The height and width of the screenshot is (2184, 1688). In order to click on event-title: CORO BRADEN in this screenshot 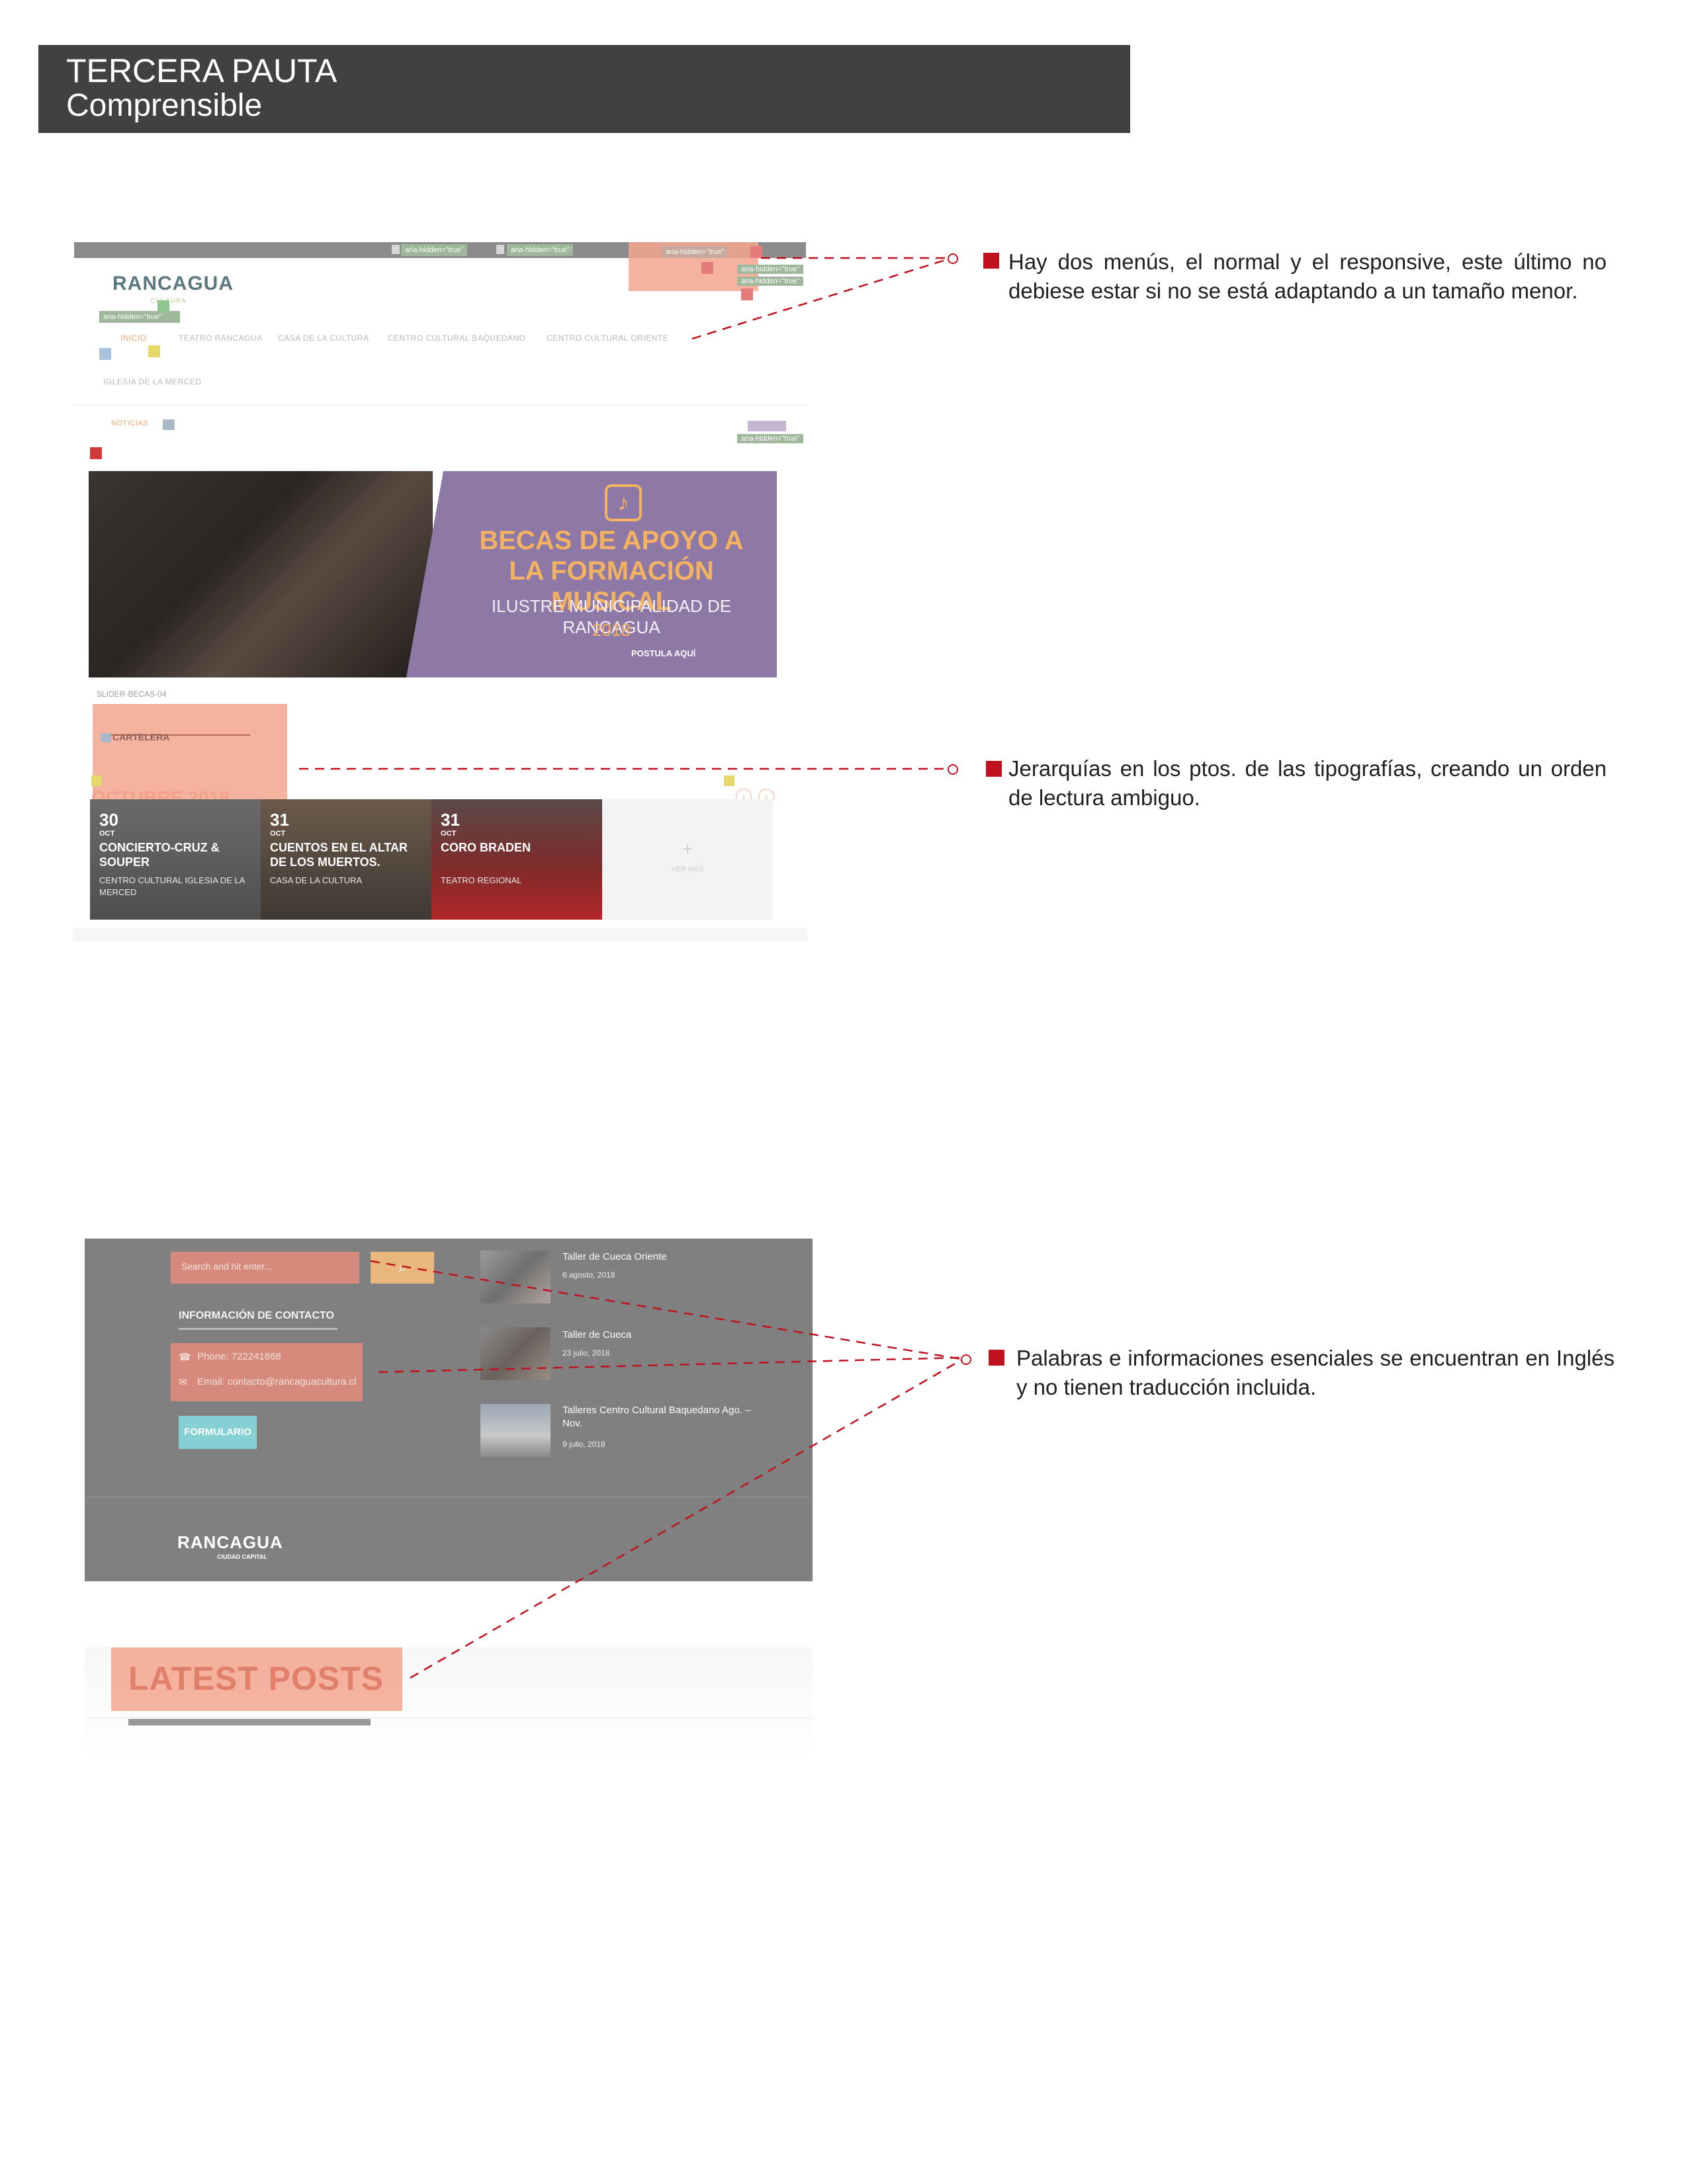, I will do `click(486, 848)`.